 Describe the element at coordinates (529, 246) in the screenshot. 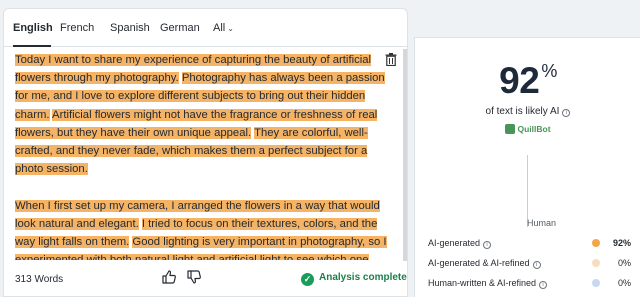

I see `legend-ai-generated: AI-generated i 92%` at that location.